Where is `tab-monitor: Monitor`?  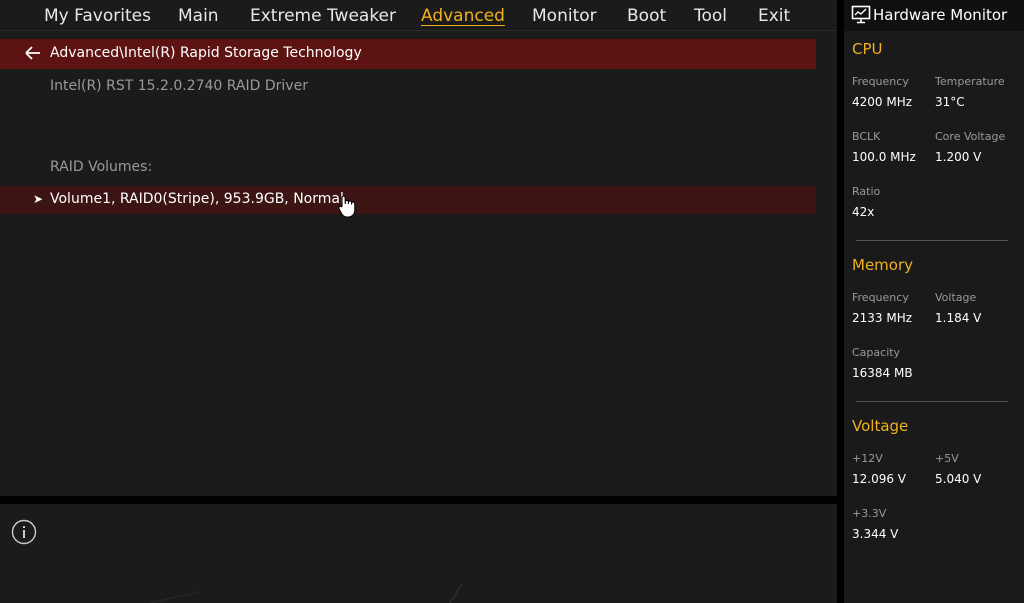
tab-monitor: Monitor is located at coordinates (564, 16).